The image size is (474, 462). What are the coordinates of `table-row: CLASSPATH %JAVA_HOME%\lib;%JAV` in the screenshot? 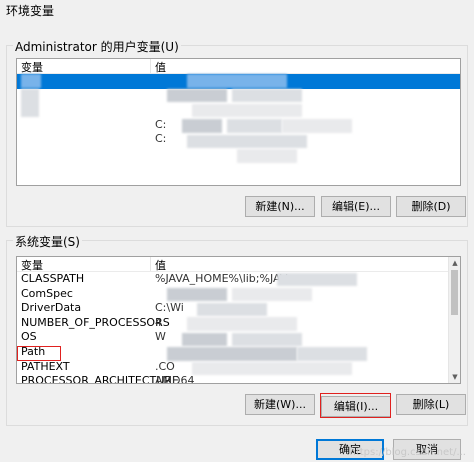 It's located at (238, 279).